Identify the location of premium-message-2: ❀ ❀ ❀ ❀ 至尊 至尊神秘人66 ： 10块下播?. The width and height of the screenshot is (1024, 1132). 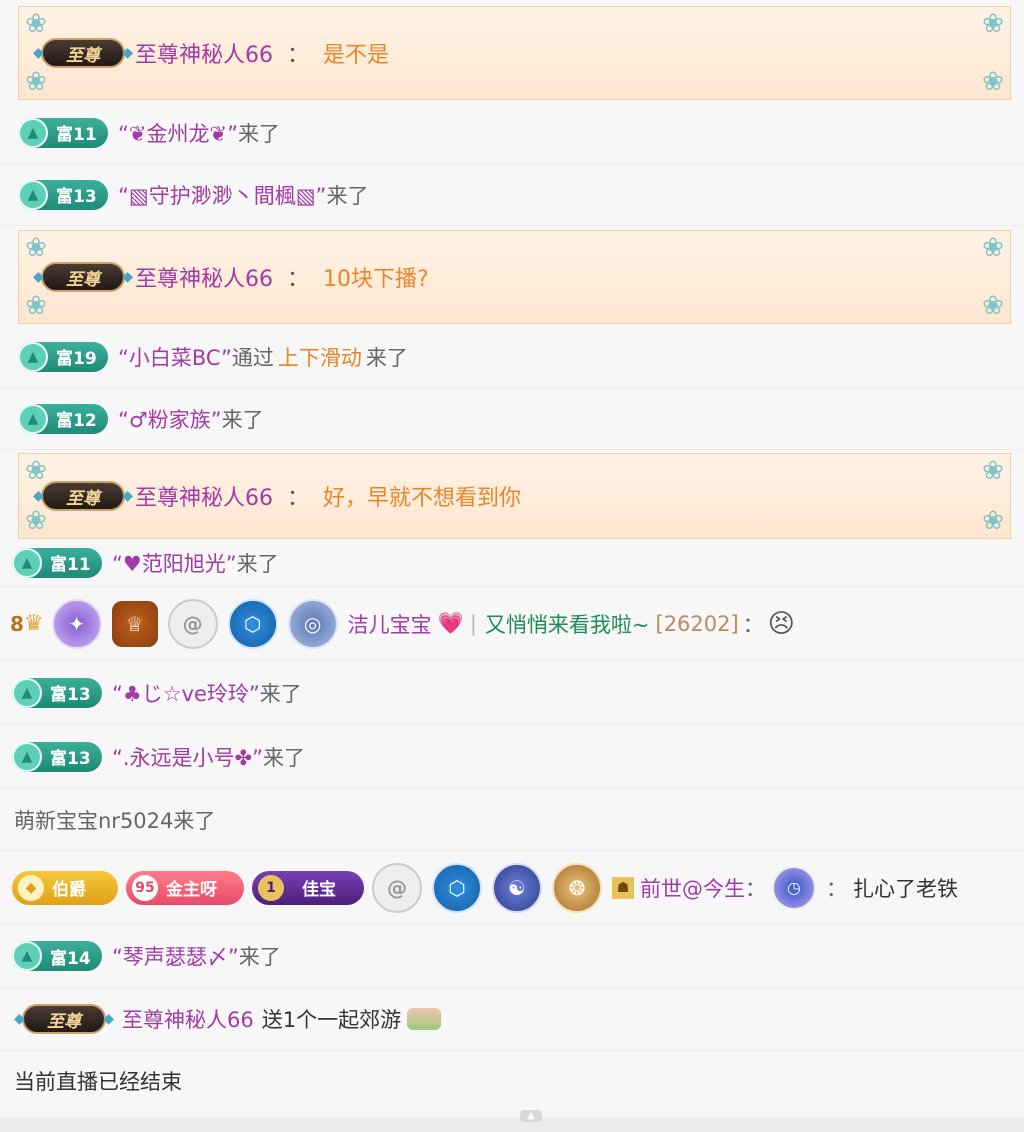
(514, 277).